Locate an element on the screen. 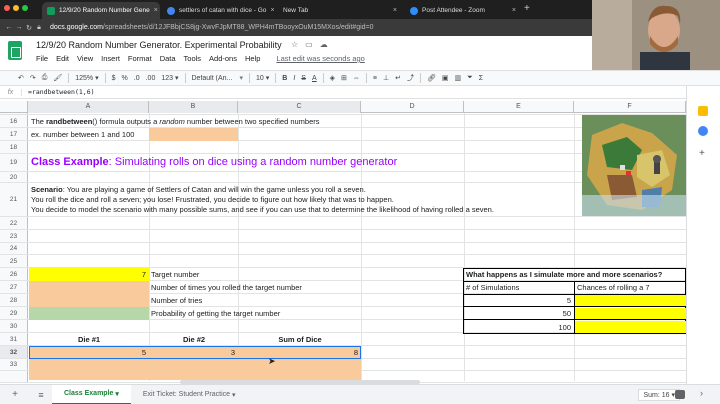 Image resolution: width=720 pixels, height=404 pixels. row-number: 18 is located at coordinates (14, 147).